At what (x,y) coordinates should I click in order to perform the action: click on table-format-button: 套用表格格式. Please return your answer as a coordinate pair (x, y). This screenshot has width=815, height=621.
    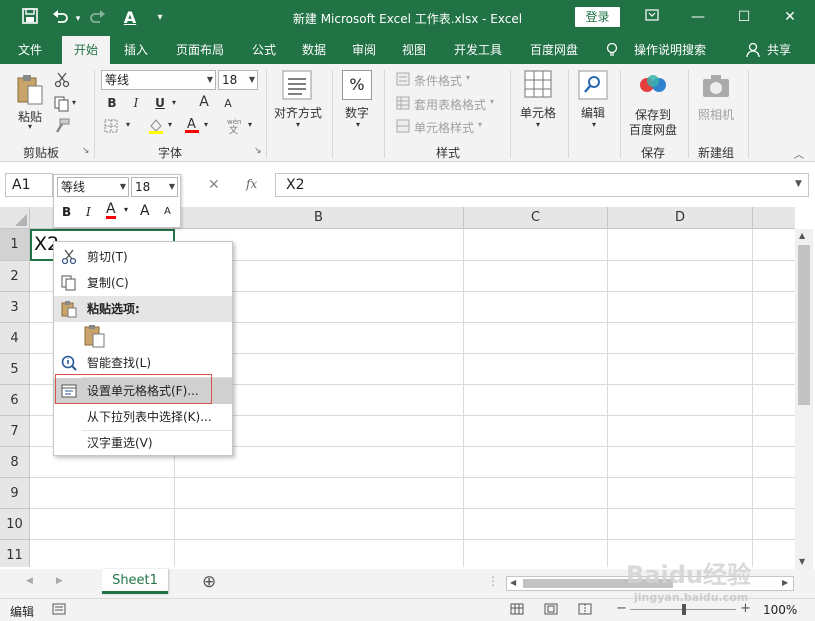
    Looking at the image, I should click on (450, 104).